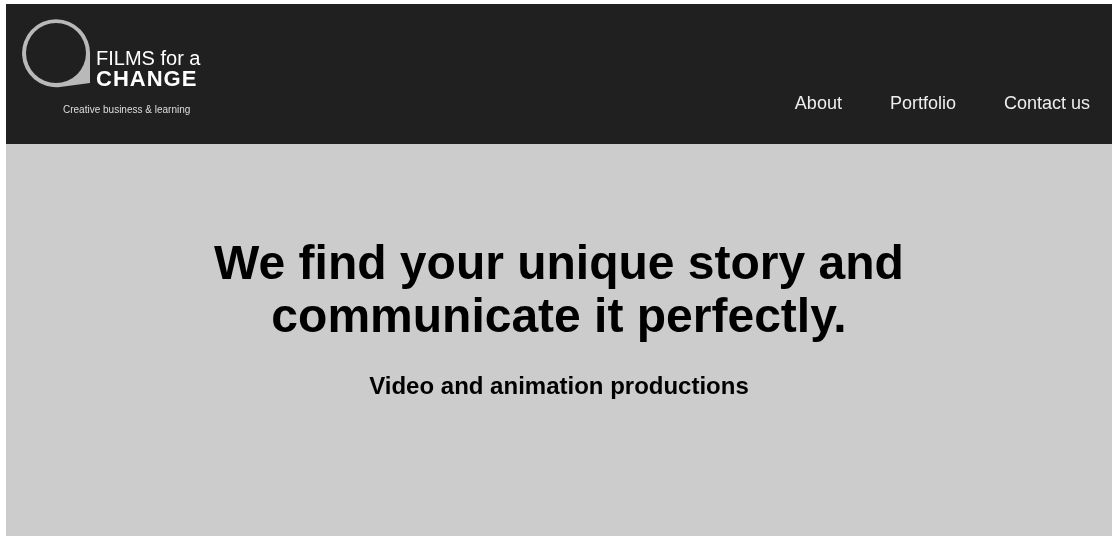 The height and width of the screenshot is (536, 1118). Describe the element at coordinates (147, 79) in the screenshot. I see `logo-text: CHANGE` at that location.